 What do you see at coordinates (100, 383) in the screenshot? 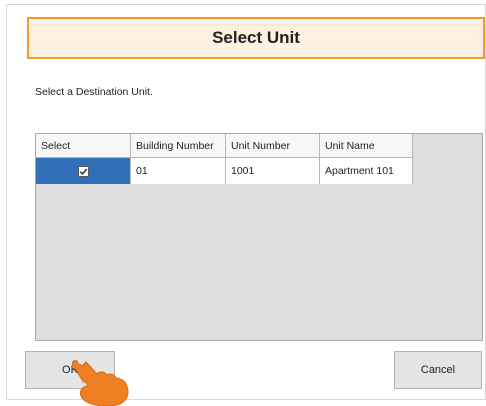
I see `pointing-hand-icon` at bounding box center [100, 383].